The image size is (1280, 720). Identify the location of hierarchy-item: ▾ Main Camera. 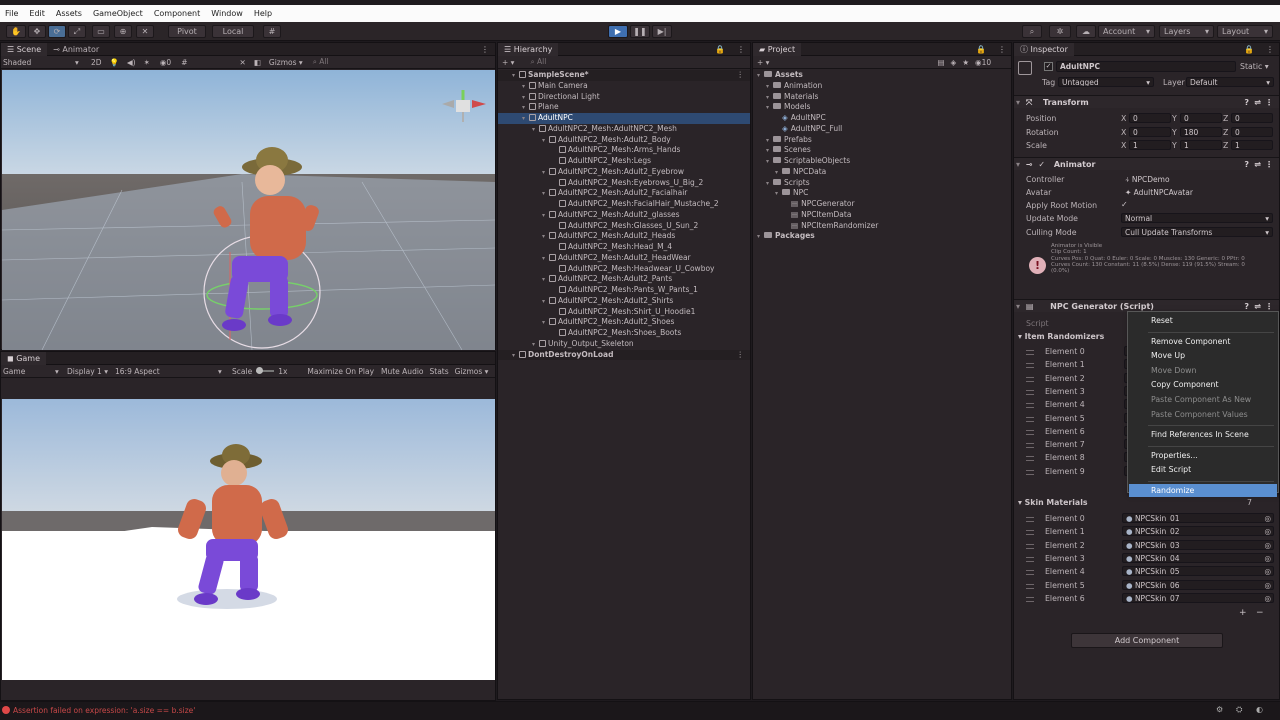
(624, 86).